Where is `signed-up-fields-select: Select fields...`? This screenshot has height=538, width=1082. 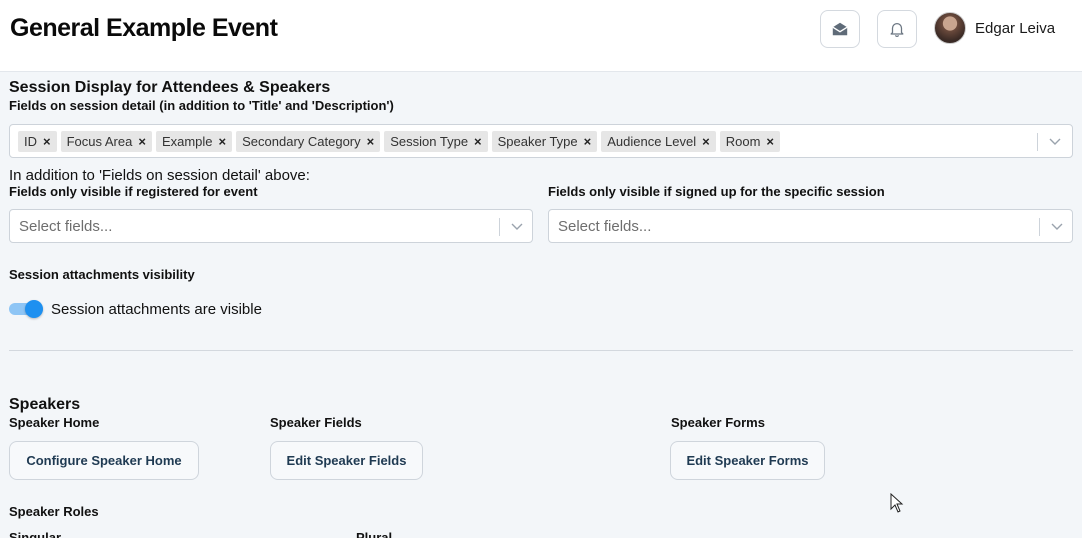
signed-up-fields-select: Select fields... is located at coordinates (810, 226).